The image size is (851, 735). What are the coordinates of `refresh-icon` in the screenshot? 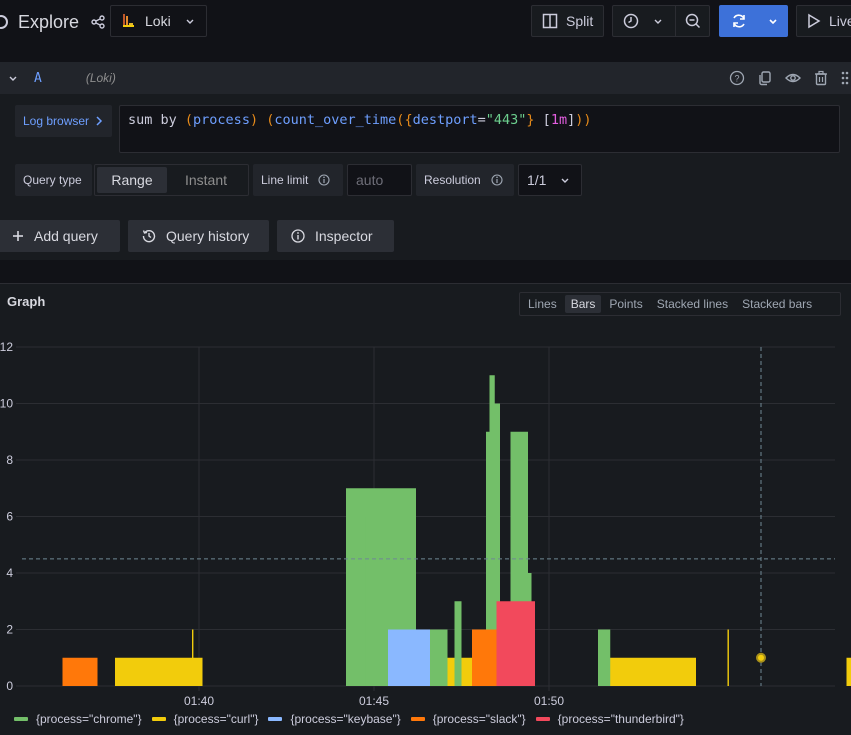 It's located at (739, 21).